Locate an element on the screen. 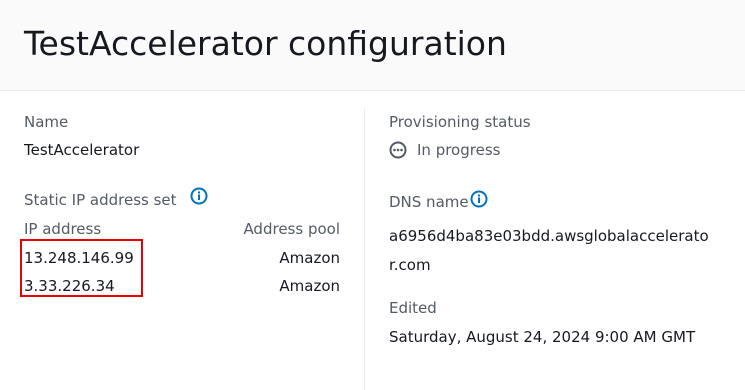  edited-value: Saturday, August 24, 2024 9:00 AM GMT is located at coordinates (542, 337).